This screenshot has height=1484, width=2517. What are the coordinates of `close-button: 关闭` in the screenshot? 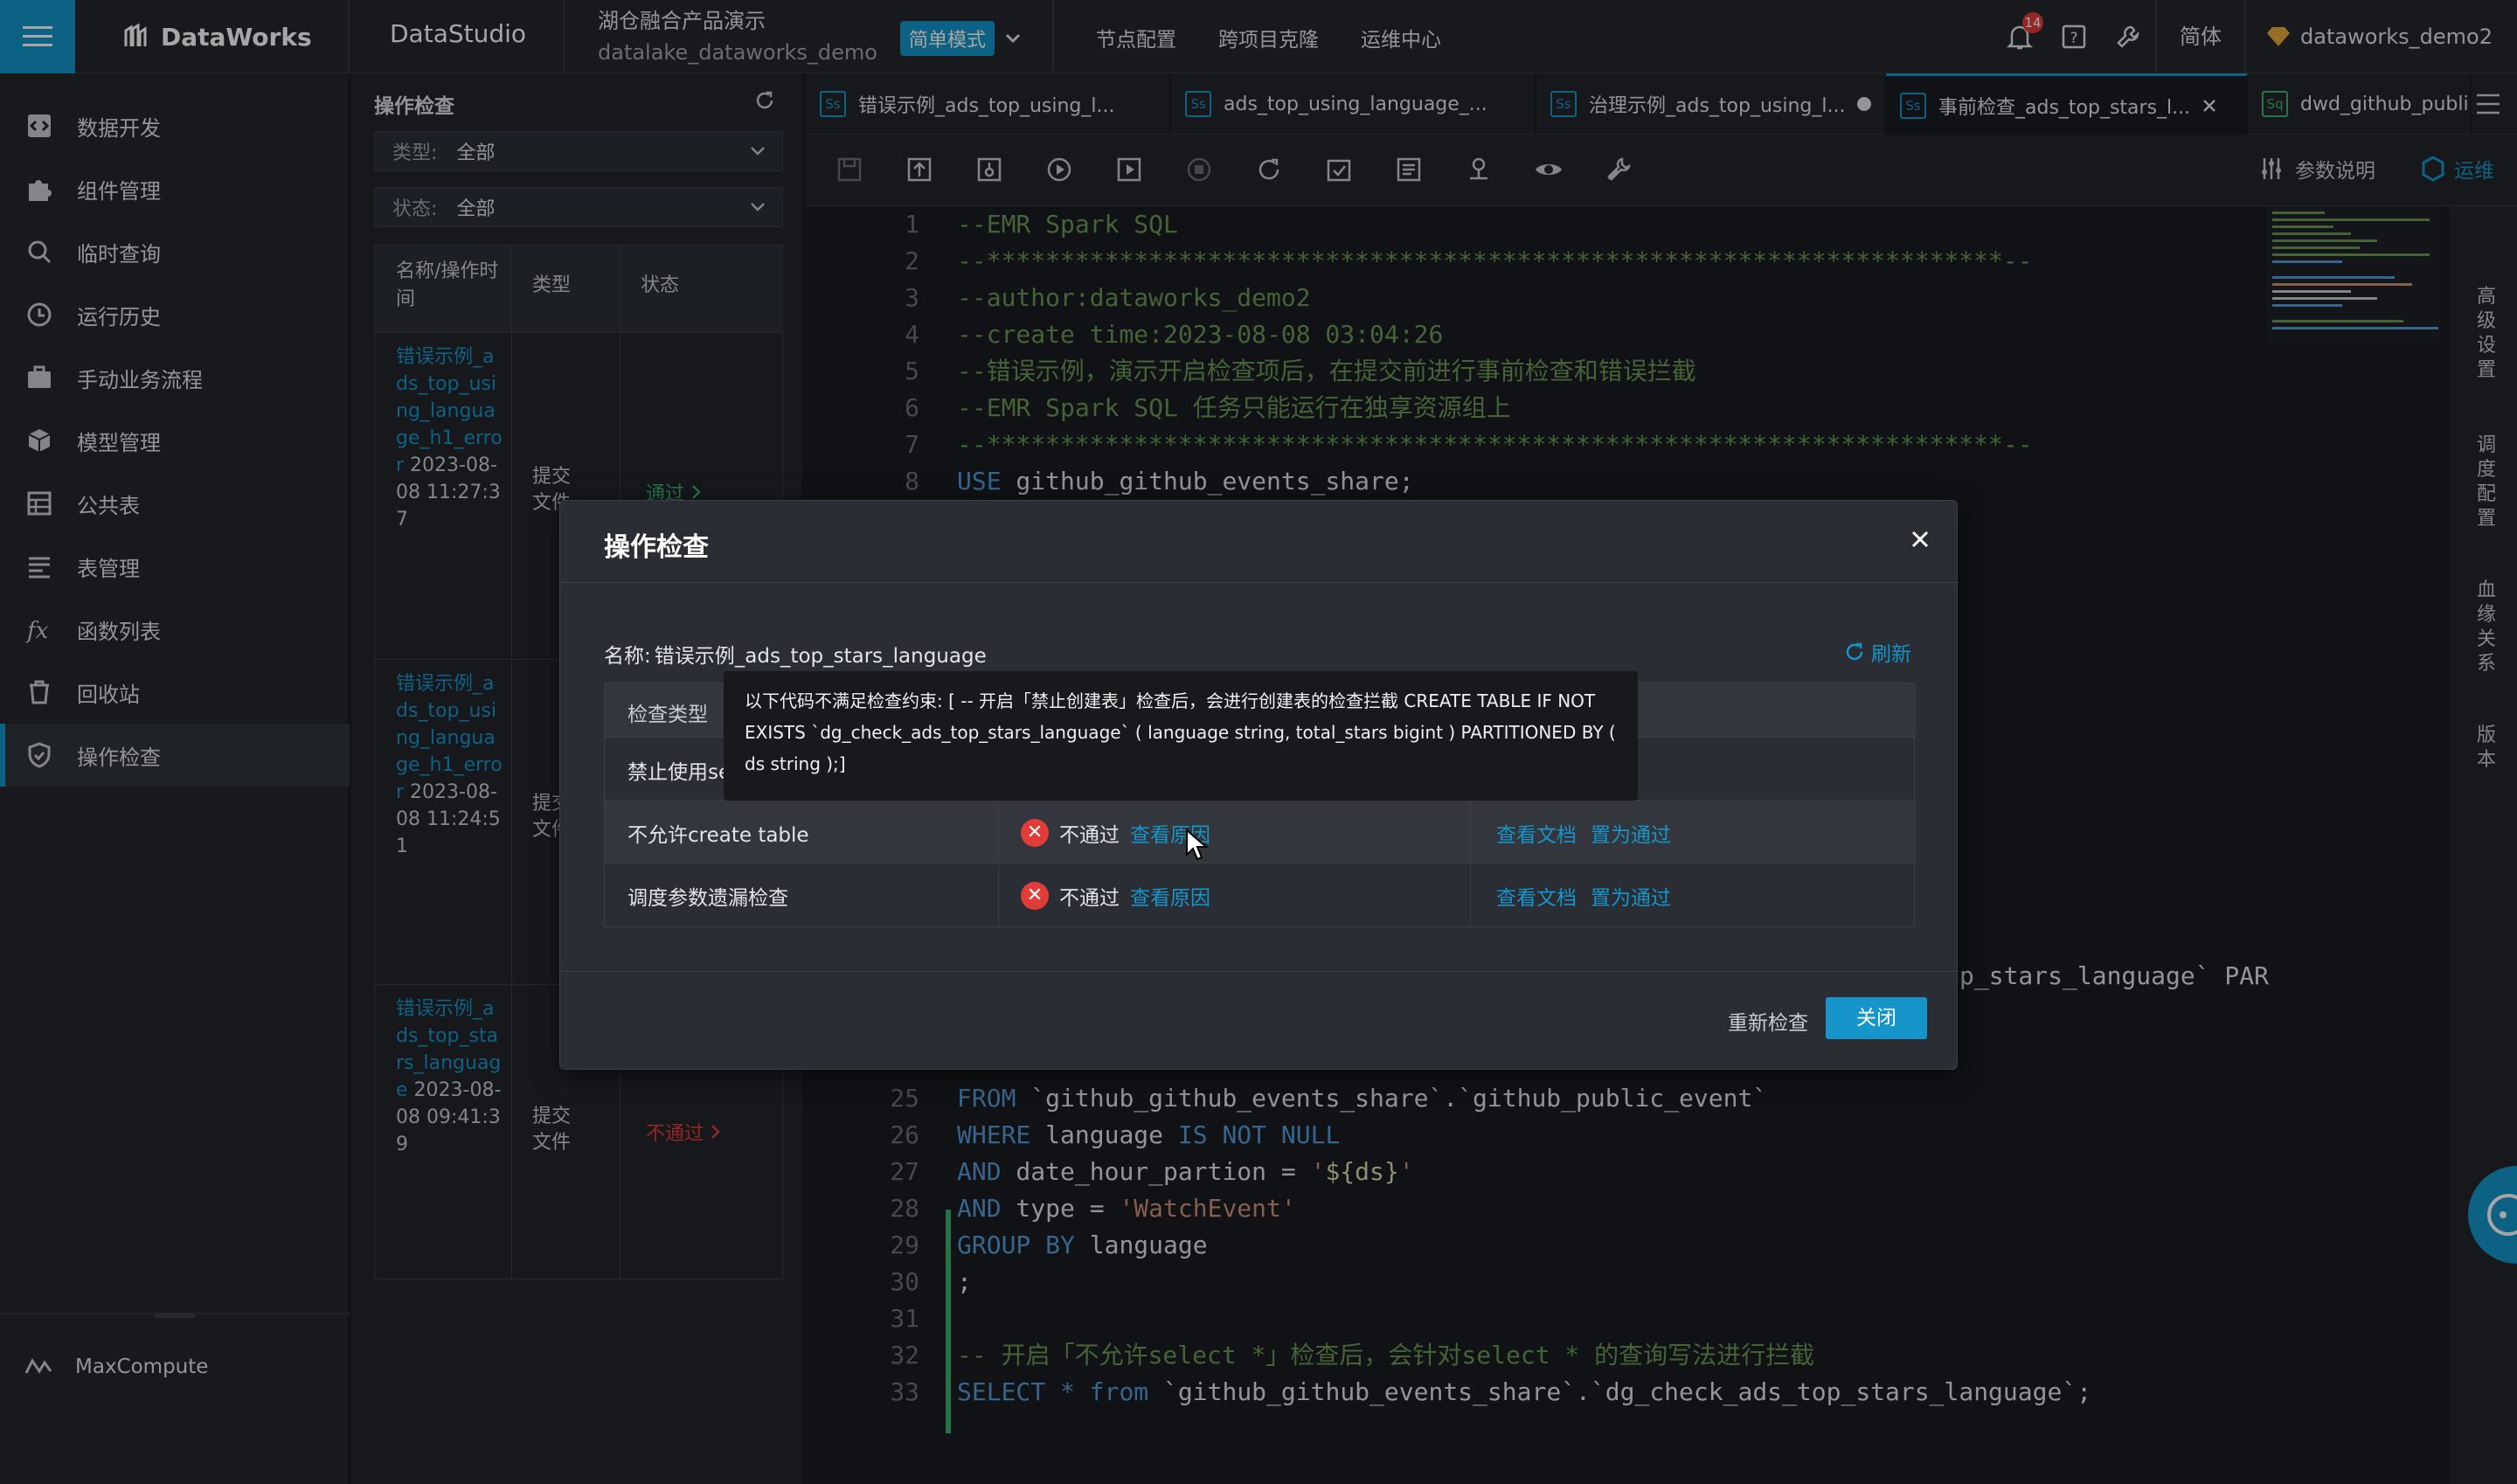 It's located at (1876, 1018).